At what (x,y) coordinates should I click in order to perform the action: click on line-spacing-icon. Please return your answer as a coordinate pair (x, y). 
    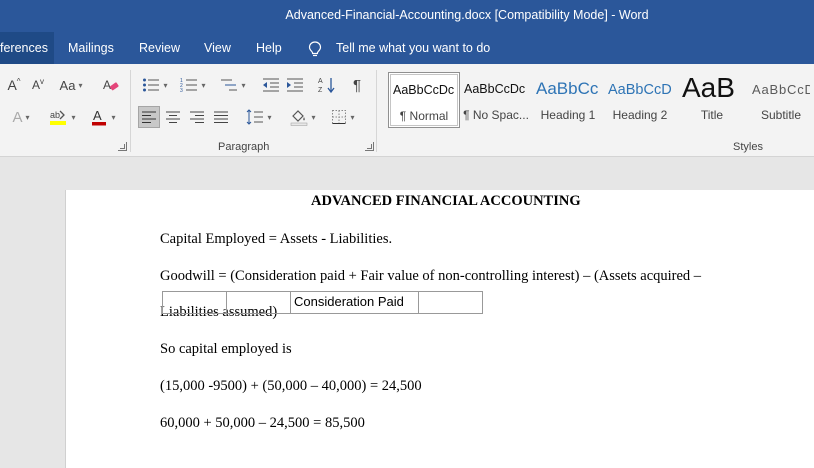
    Looking at the image, I should click on (255, 117).